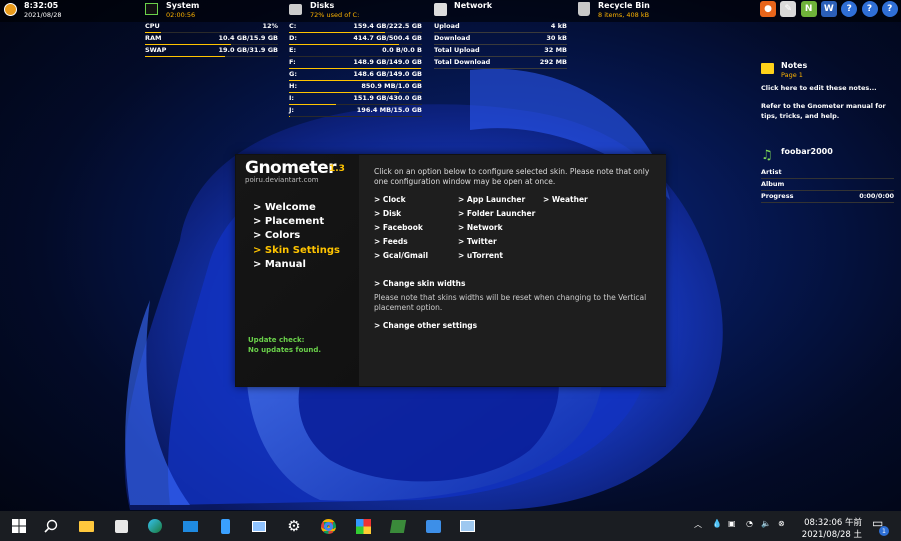 The width and height of the screenshot is (901, 541). Describe the element at coordinates (467, 526) in the screenshot. I see `remote-desktop-icon` at that location.